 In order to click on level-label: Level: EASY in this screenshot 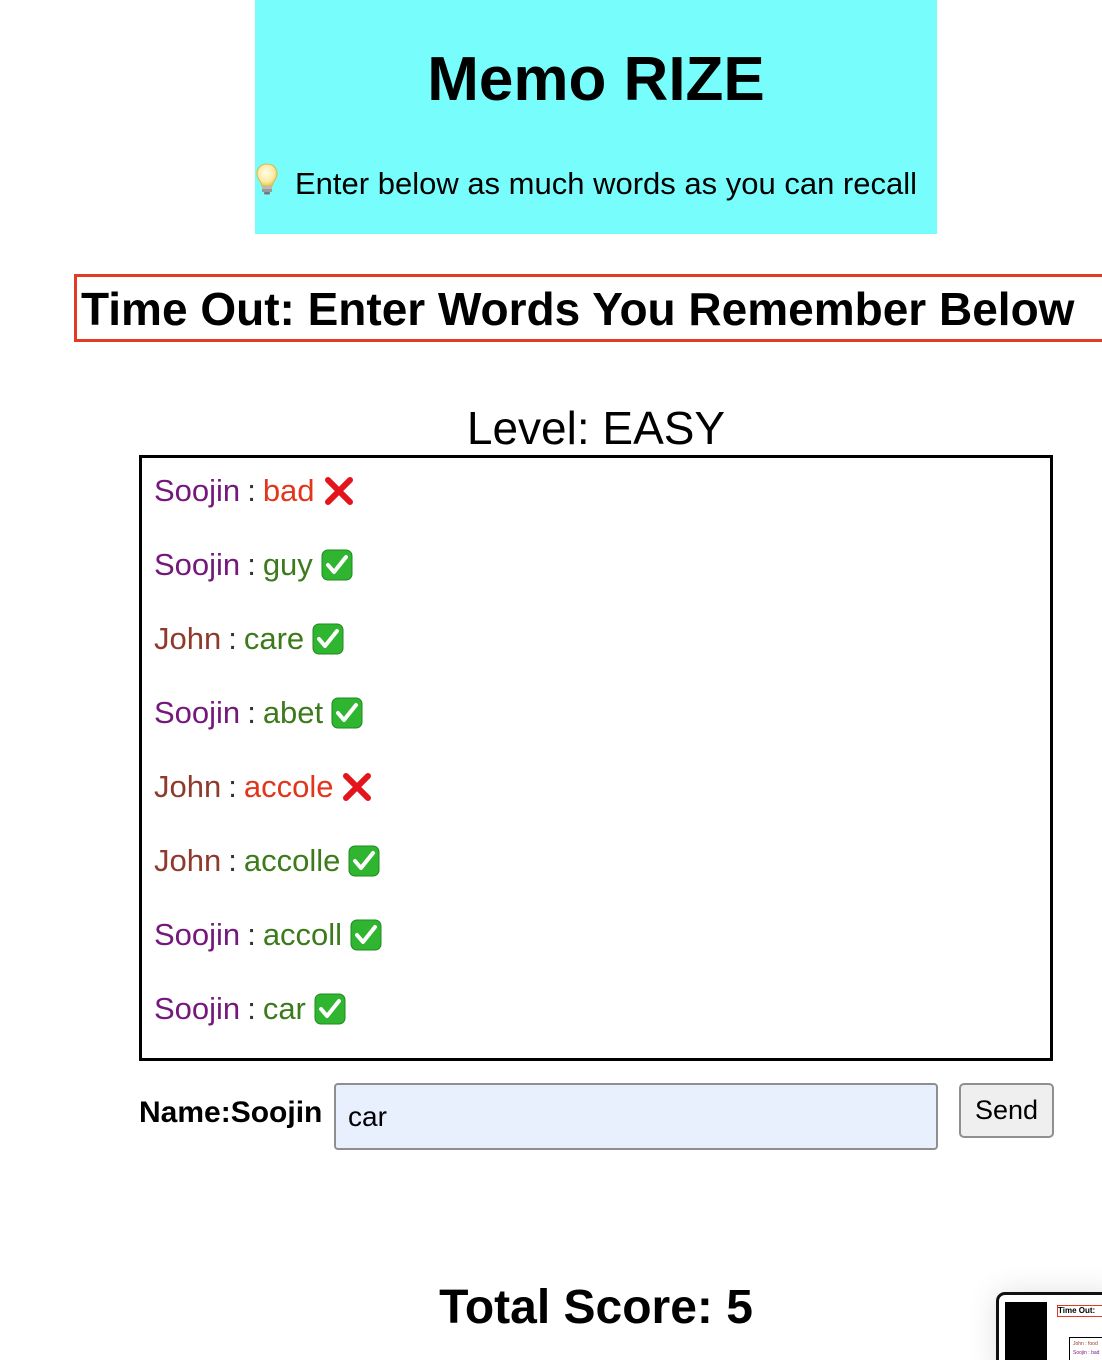, I will do `click(596, 428)`.